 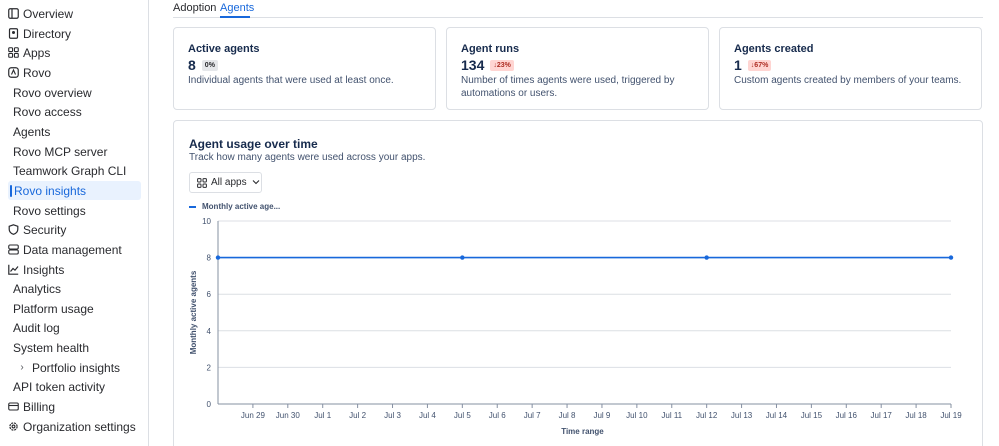 I want to click on sidebar-item-rovo-access: Rovo access, so click(x=70, y=111).